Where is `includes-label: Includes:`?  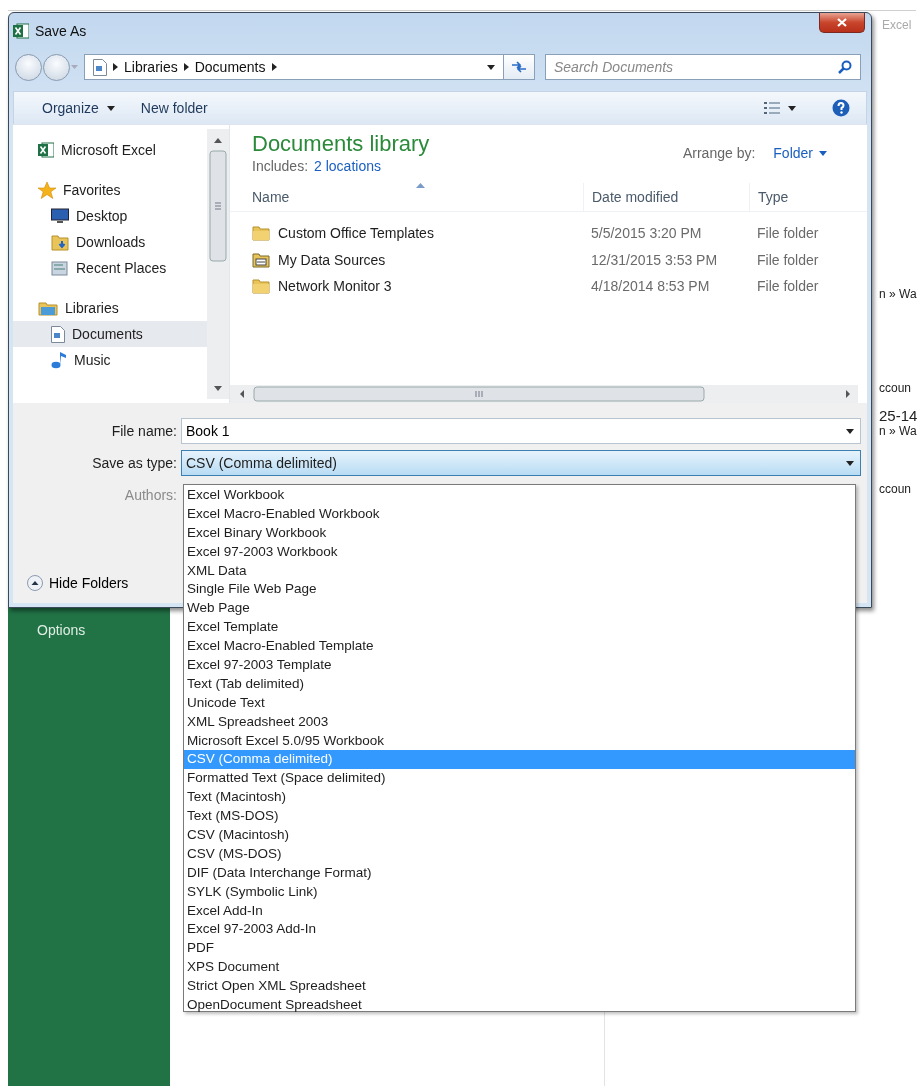 includes-label: Includes: is located at coordinates (280, 166).